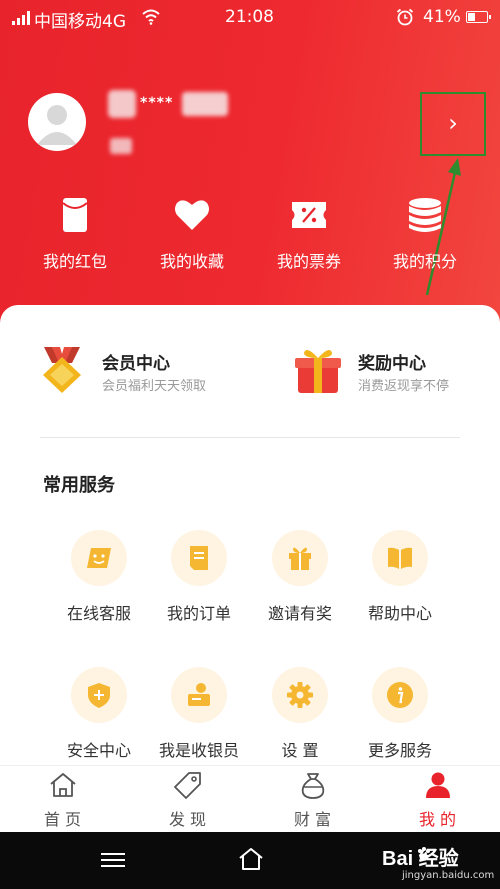  Describe the element at coordinates (21, 18) in the screenshot. I see `signal-icon` at that location.